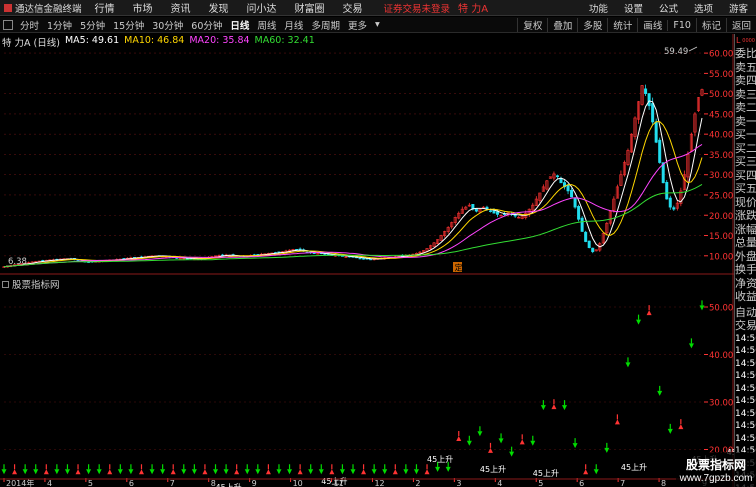 The height and width of the screenshot is (487, 756). I want to click on grid-icon, so click(8, 24).